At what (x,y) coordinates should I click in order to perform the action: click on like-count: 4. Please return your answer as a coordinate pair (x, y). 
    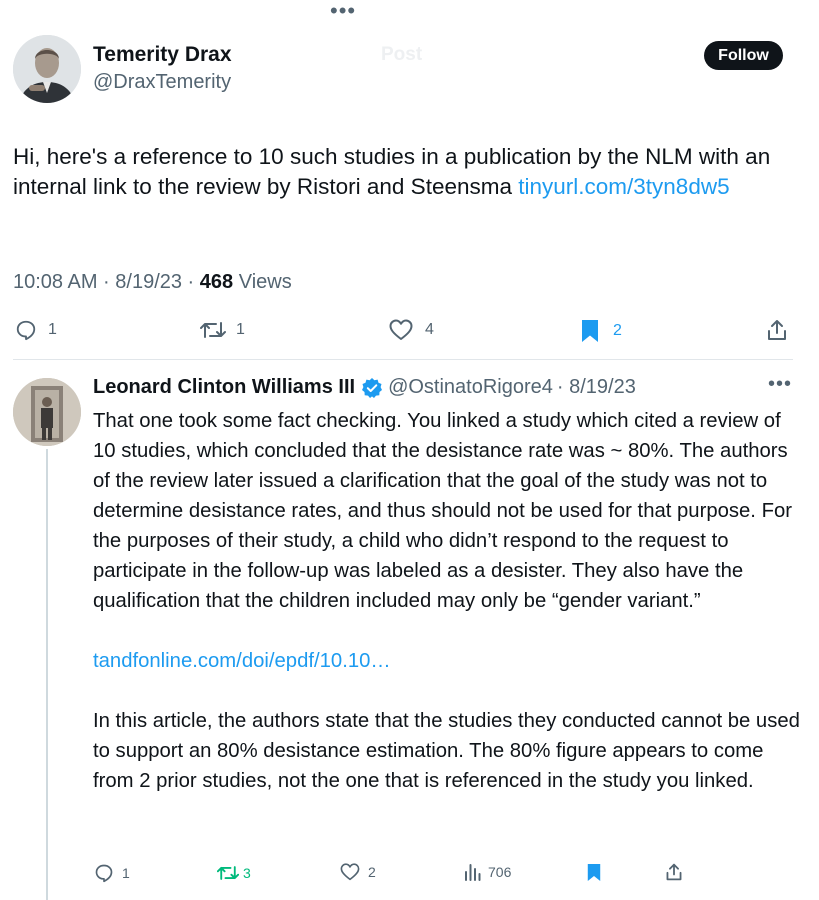
    Looking at the image, I should click on (429, 329).